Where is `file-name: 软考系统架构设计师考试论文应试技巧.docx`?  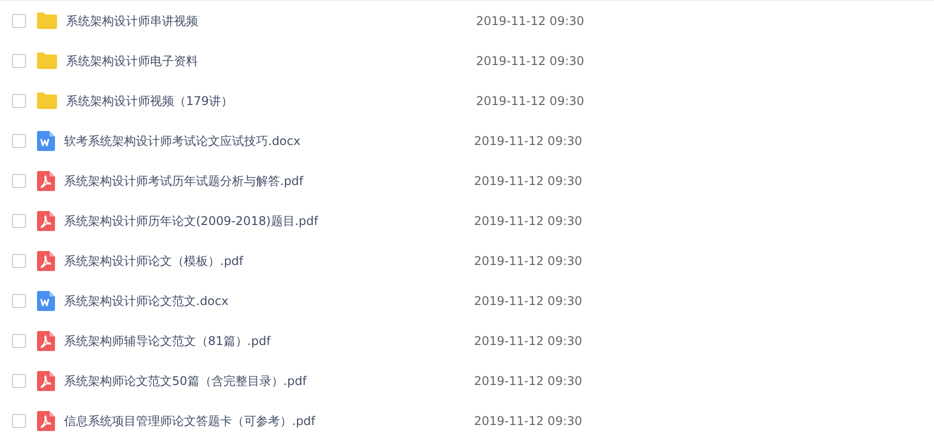 file-name: 软考系统架构设计师考试论文应试技巧.docx is located at coordinates (269, 141).